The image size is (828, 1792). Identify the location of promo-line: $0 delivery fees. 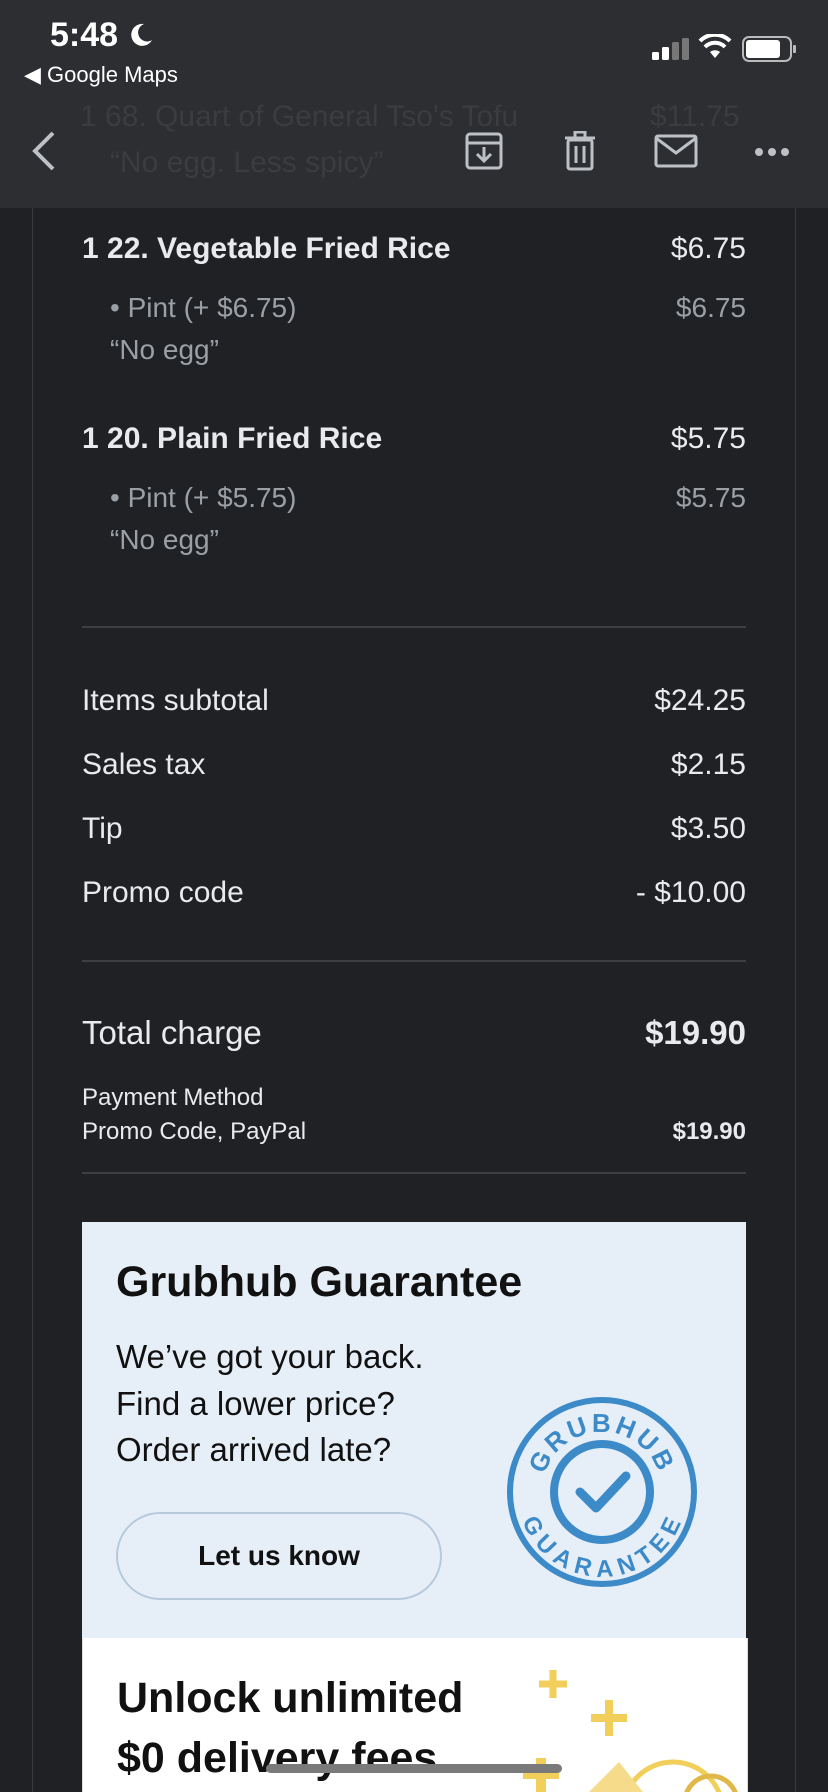
(277, 1758).